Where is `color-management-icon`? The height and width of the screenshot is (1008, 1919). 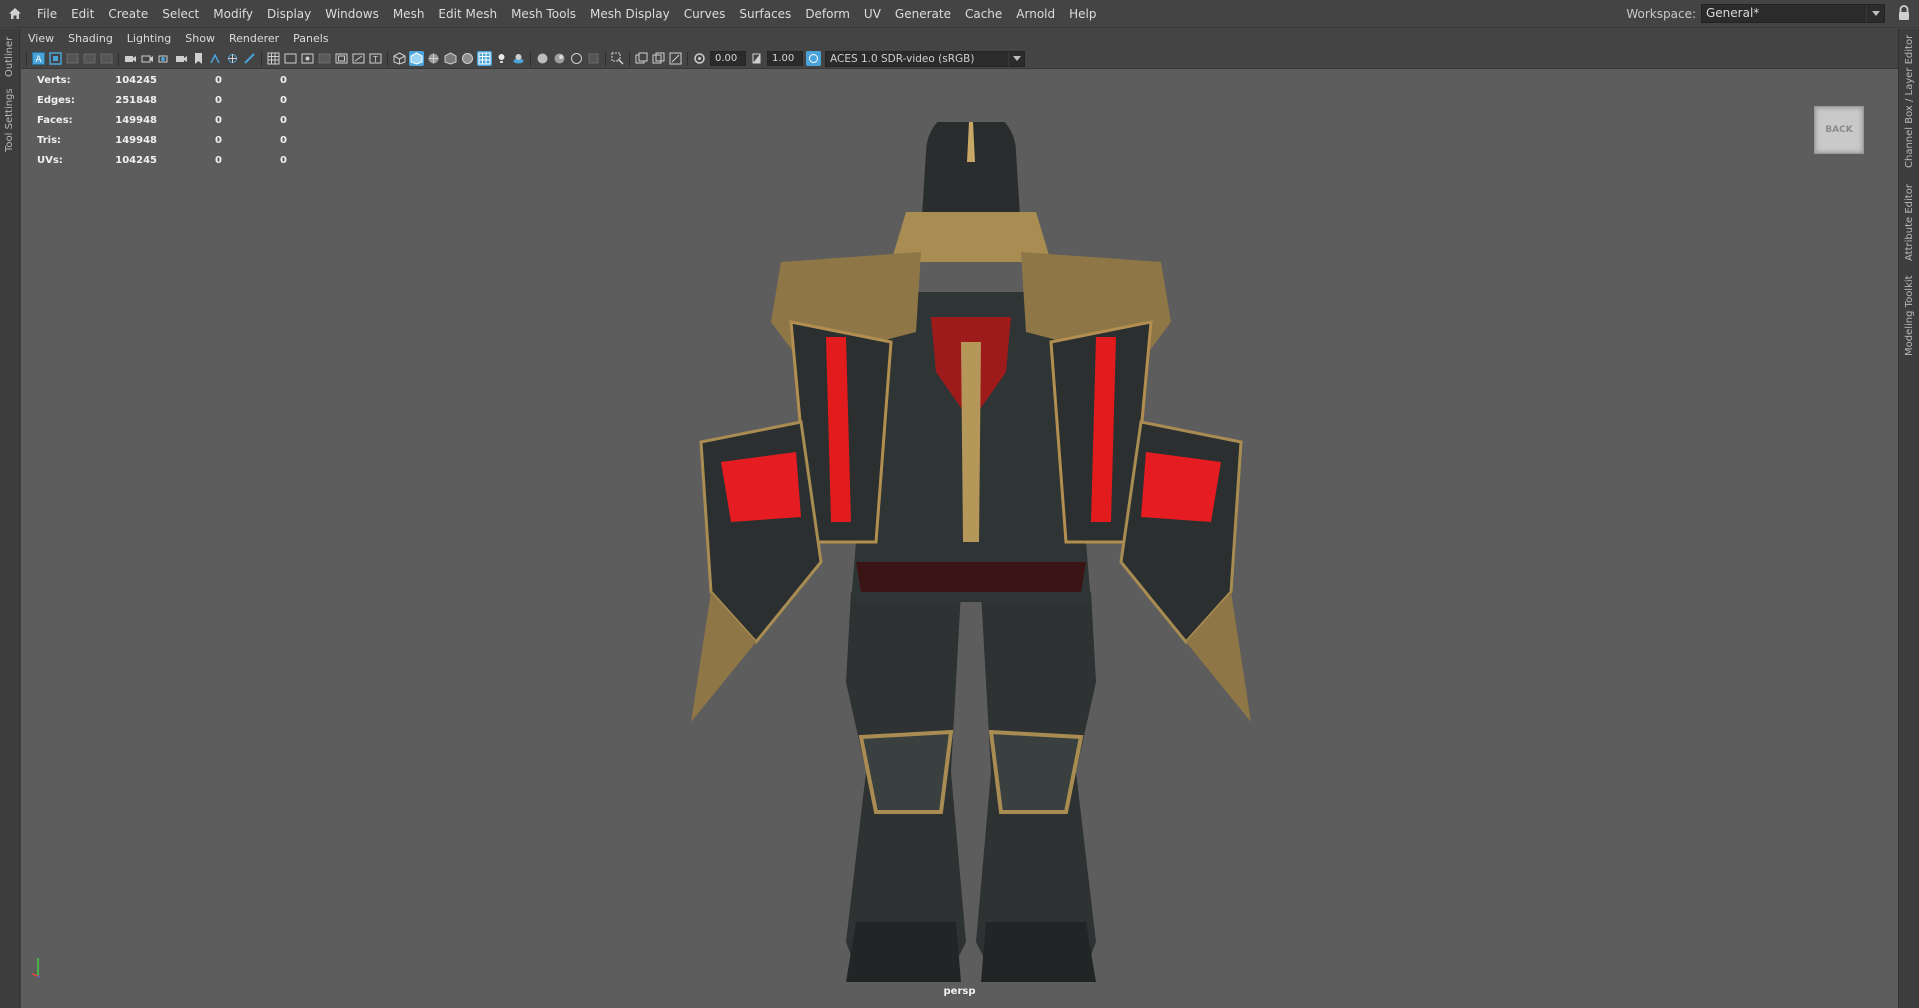
color-management-icon is located at coordinates (813, 58).